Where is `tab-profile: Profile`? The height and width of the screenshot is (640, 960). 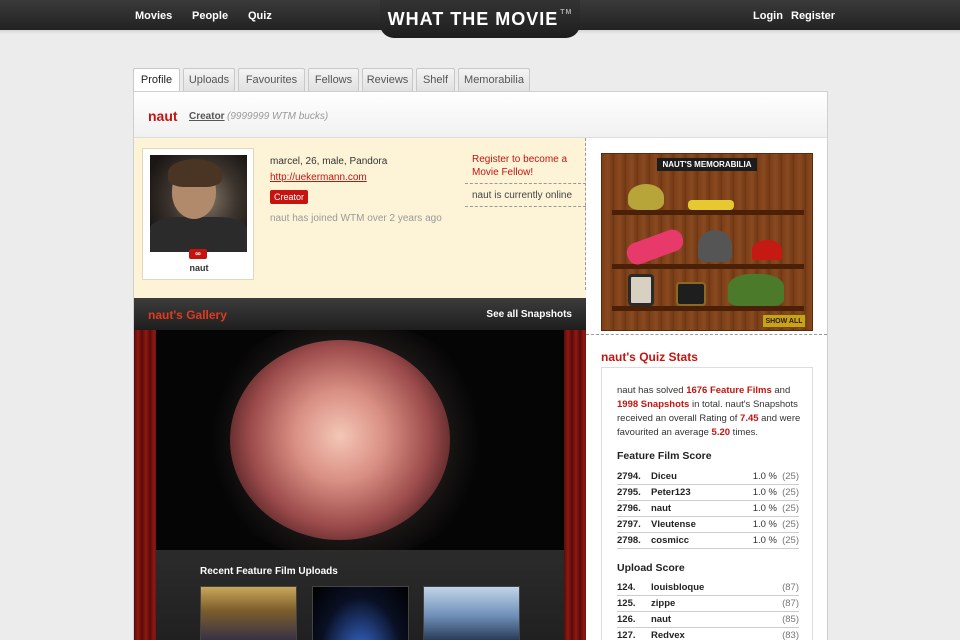
tab-profile: Profile is located at coordinates (156, 80).